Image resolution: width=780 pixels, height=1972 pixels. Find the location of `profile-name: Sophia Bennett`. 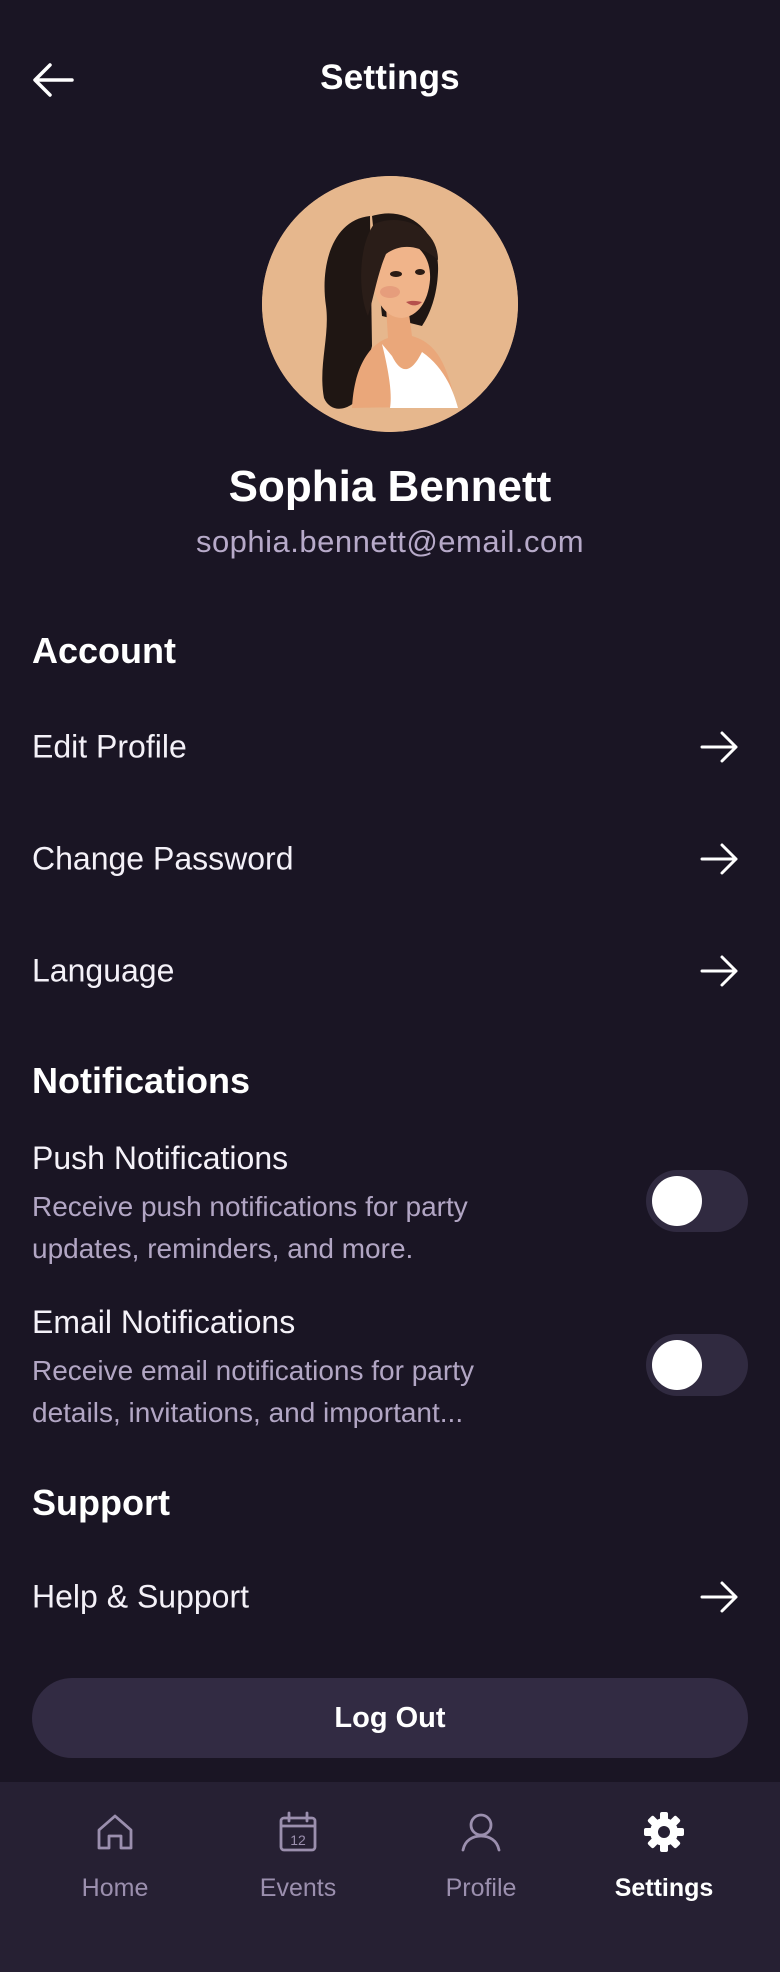

profile-name: Sophia Bennett is located at coordinates (390, 486).